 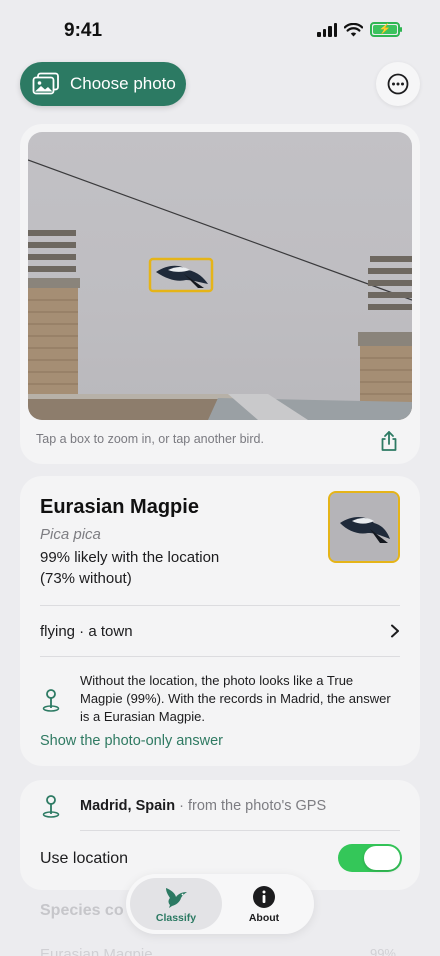 I want to click on tab-about-label: About, so click(x=264, y=917).